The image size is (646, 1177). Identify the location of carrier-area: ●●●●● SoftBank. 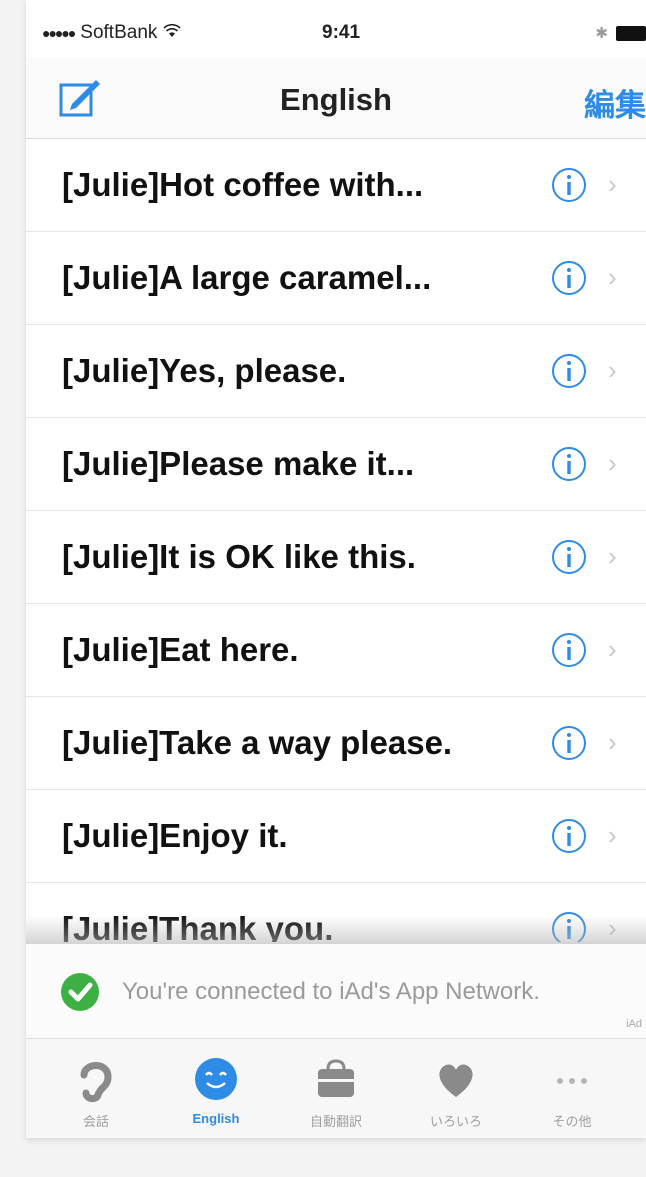
(111, 33).